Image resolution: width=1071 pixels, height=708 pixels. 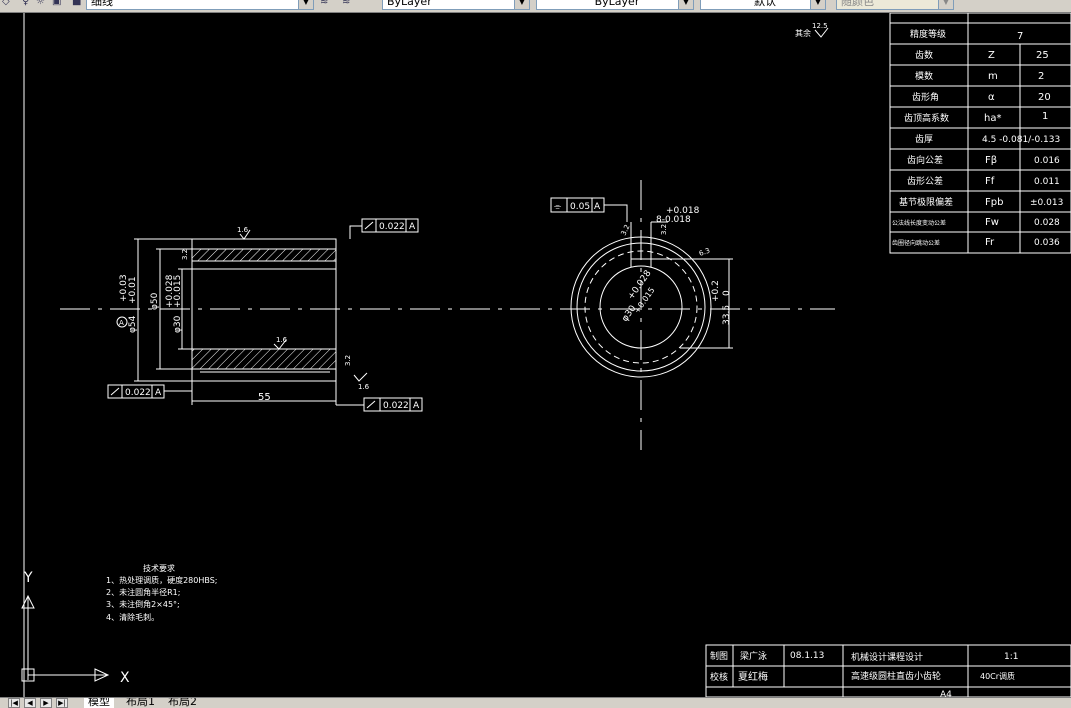 What do you see at coordinates (1020, 36) in the screenshot?
I see `svg-text: 7` at bounding box center [1020, 36].